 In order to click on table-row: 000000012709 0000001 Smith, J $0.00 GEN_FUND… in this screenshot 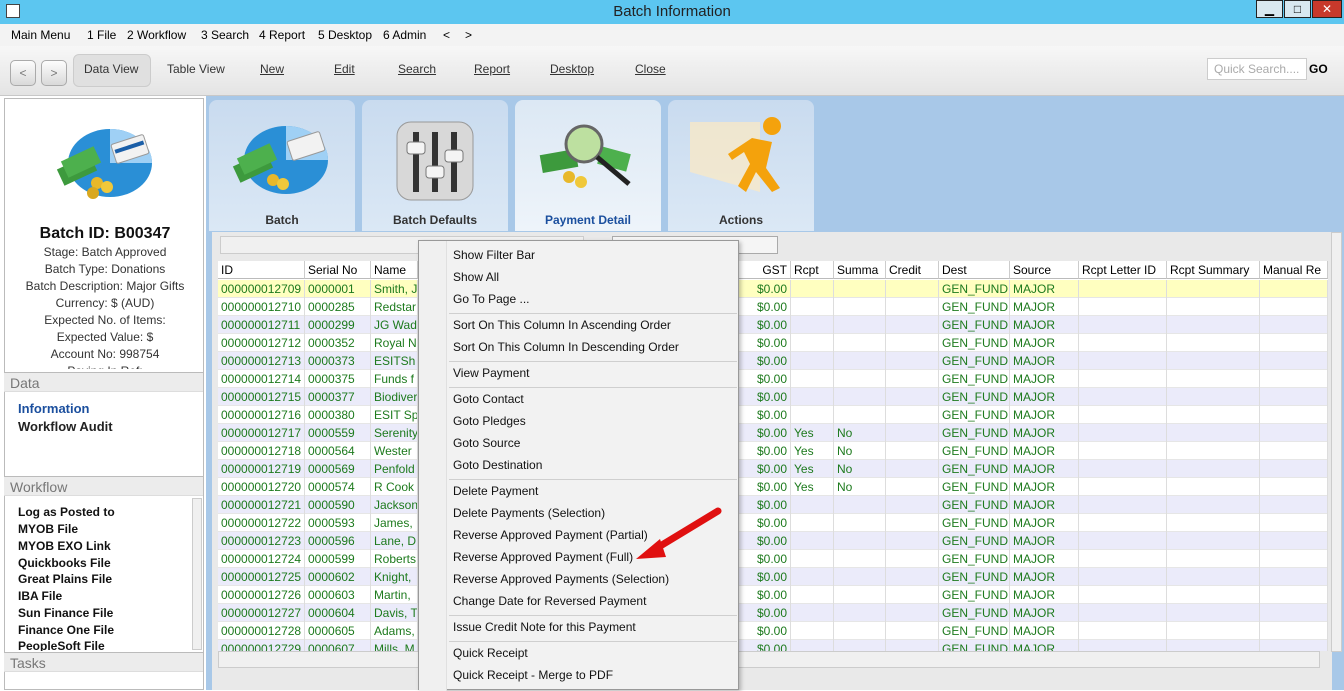, I will do `click(773, 289)`.